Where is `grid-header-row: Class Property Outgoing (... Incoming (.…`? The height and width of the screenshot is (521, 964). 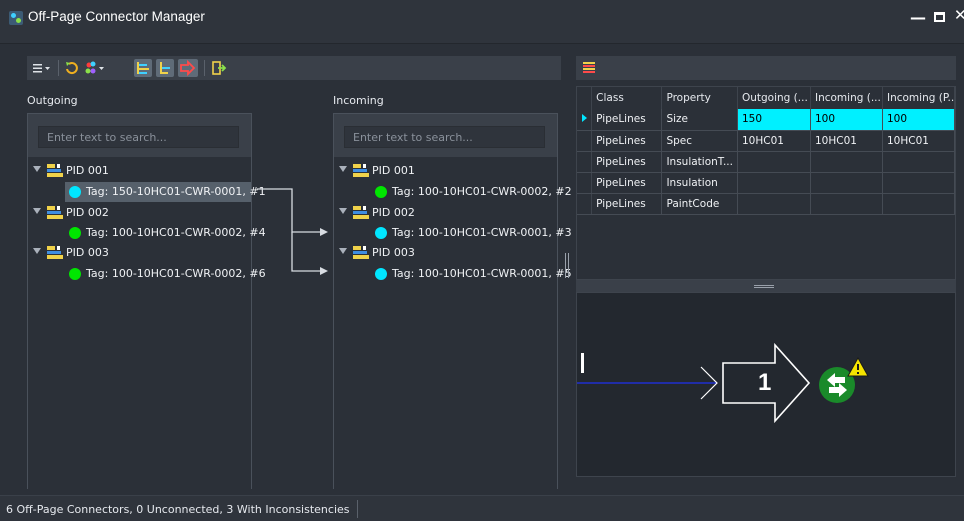
grid-header-row: Class Property Outgoing (... Incoming (.… is located at coordinates (766, 98).